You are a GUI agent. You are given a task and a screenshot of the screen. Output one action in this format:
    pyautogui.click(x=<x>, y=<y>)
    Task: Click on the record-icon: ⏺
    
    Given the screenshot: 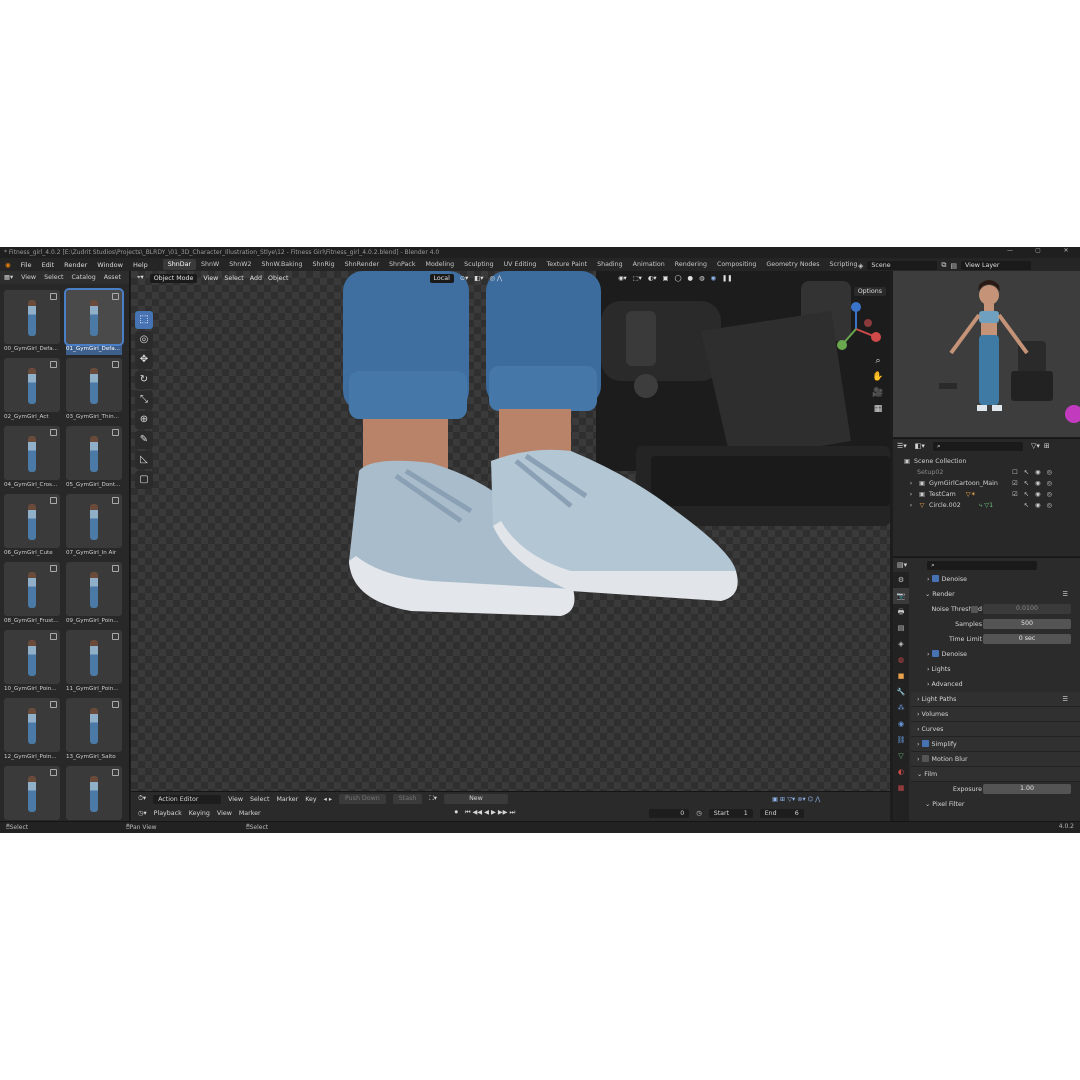 What is the action you would take?
    pyautogui.click(x=456, y=813)
    